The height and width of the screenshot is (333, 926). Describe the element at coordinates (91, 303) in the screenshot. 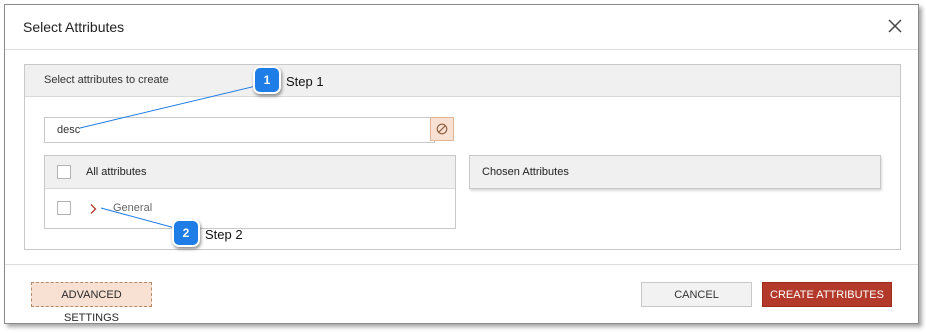

I see `advanced-settings-button: ADVANCED SETTINGS` at that location.